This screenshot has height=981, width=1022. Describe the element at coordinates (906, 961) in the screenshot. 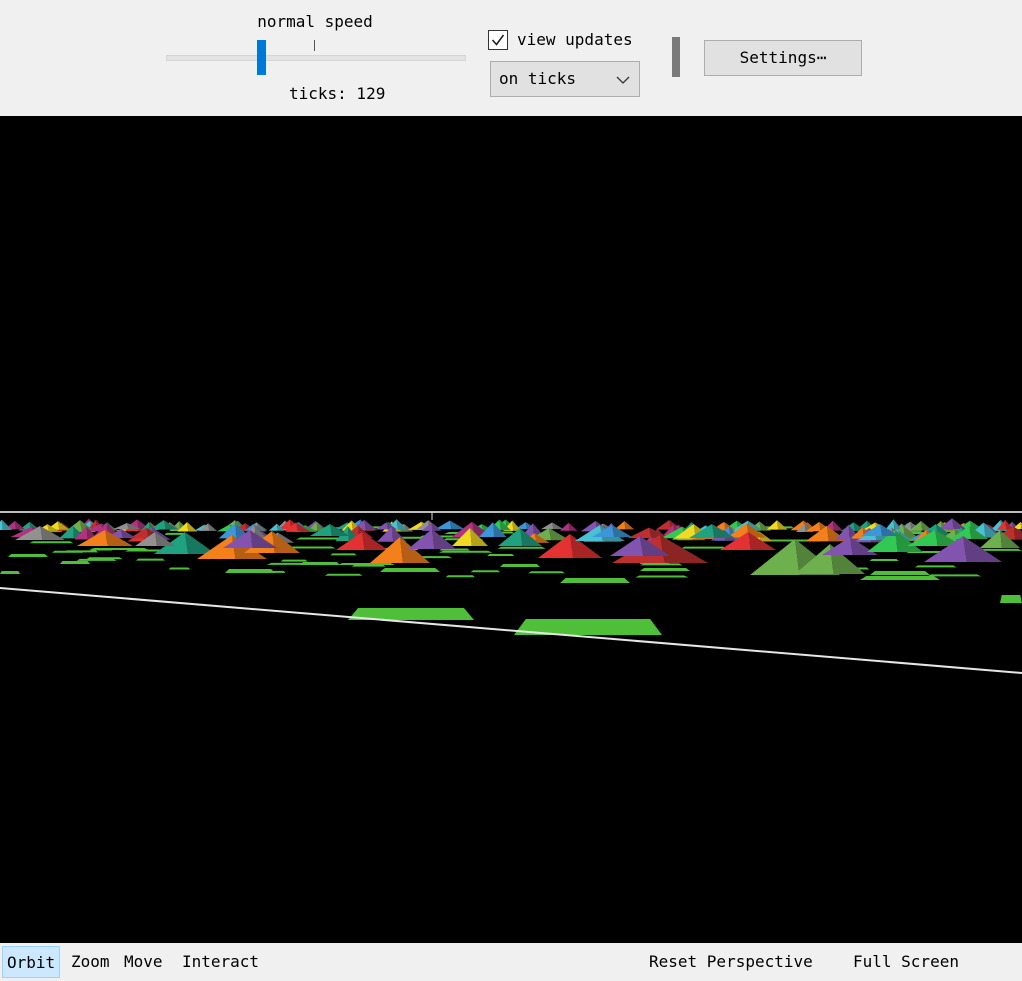

I see `full-screen-button: Full Screen` at that location.